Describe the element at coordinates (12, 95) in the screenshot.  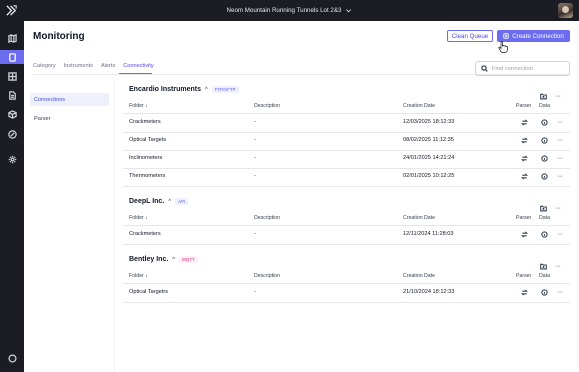
I see `rail-documents` at that location.